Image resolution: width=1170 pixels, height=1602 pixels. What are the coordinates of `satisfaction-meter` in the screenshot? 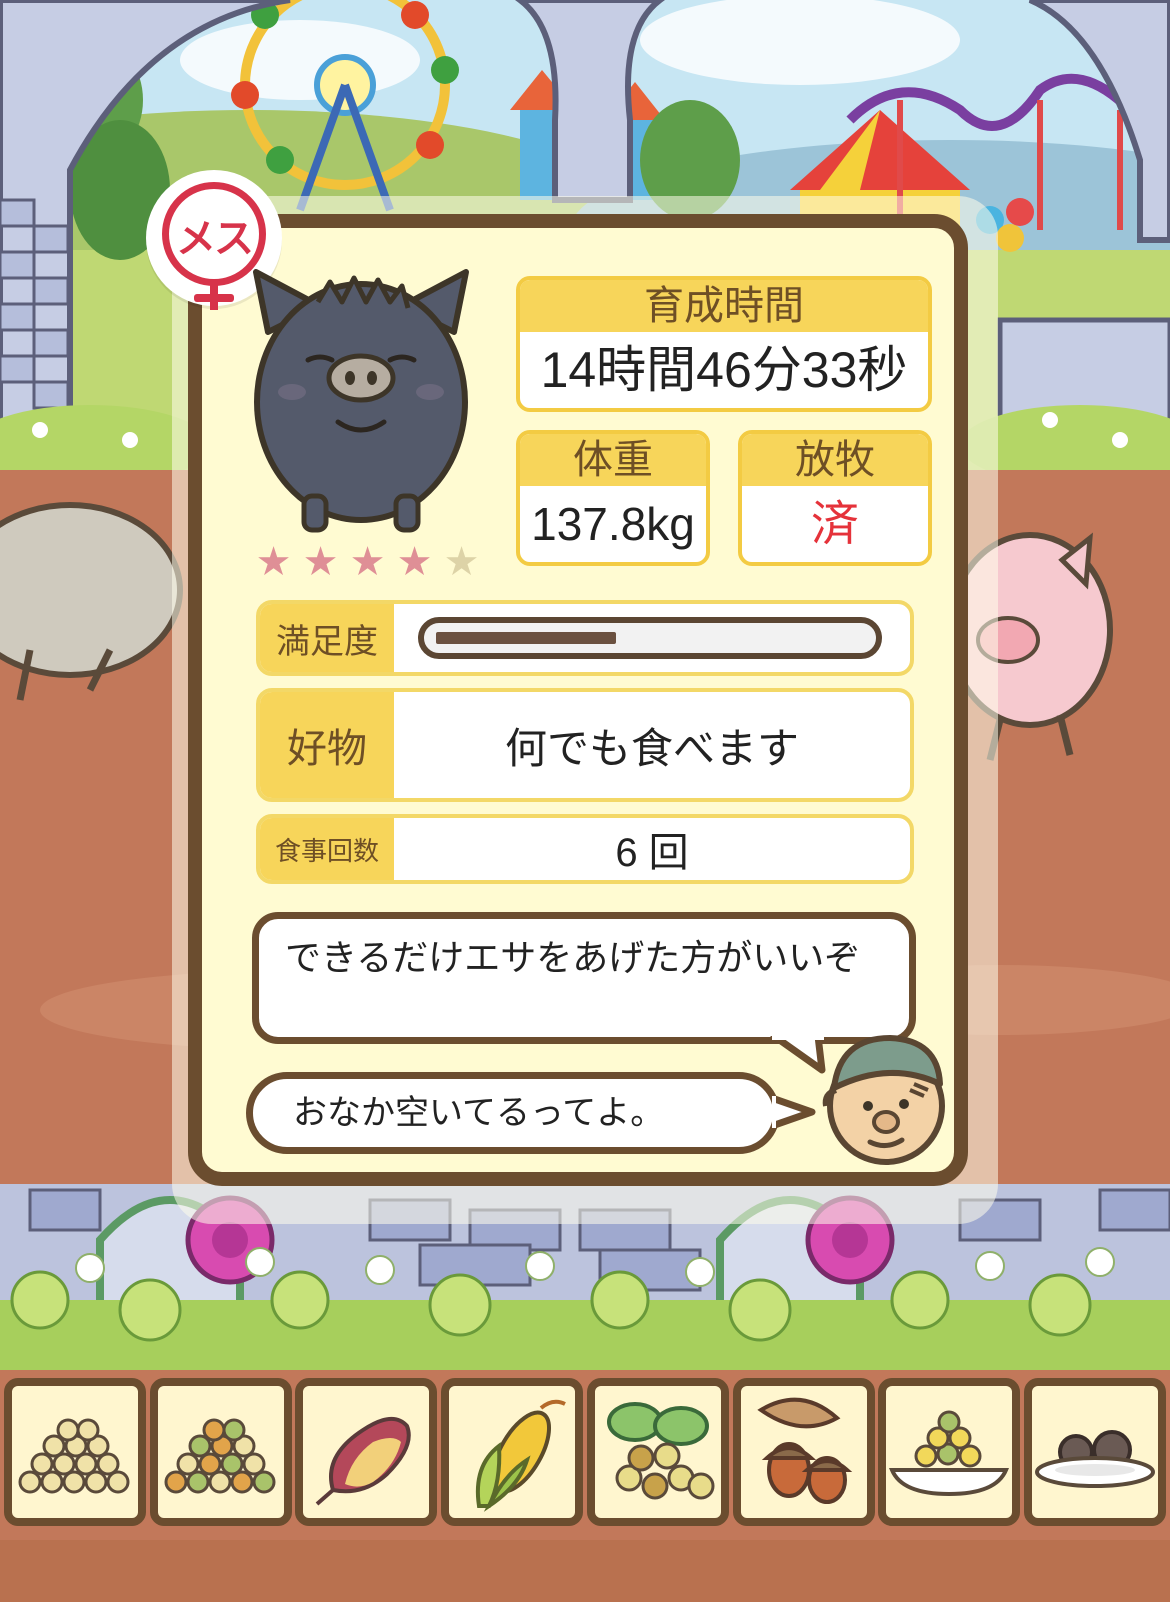 It's located at (650, 638).